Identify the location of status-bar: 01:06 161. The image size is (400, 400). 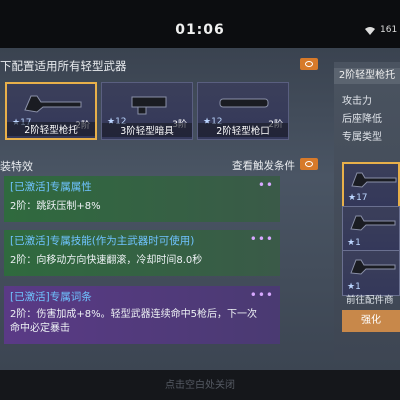
(200, 32).